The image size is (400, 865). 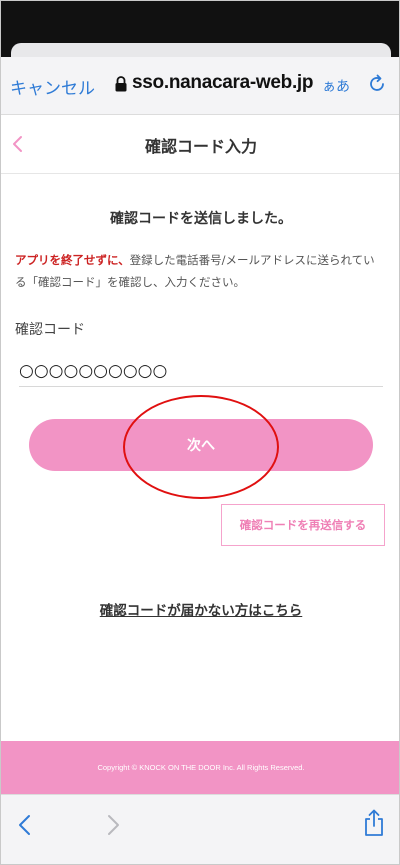 What do you see at coordinates (72, 260) in the screenshot?
I see `instruction-warning: アプリを終了せずに、` at bounding box center [72, 260].